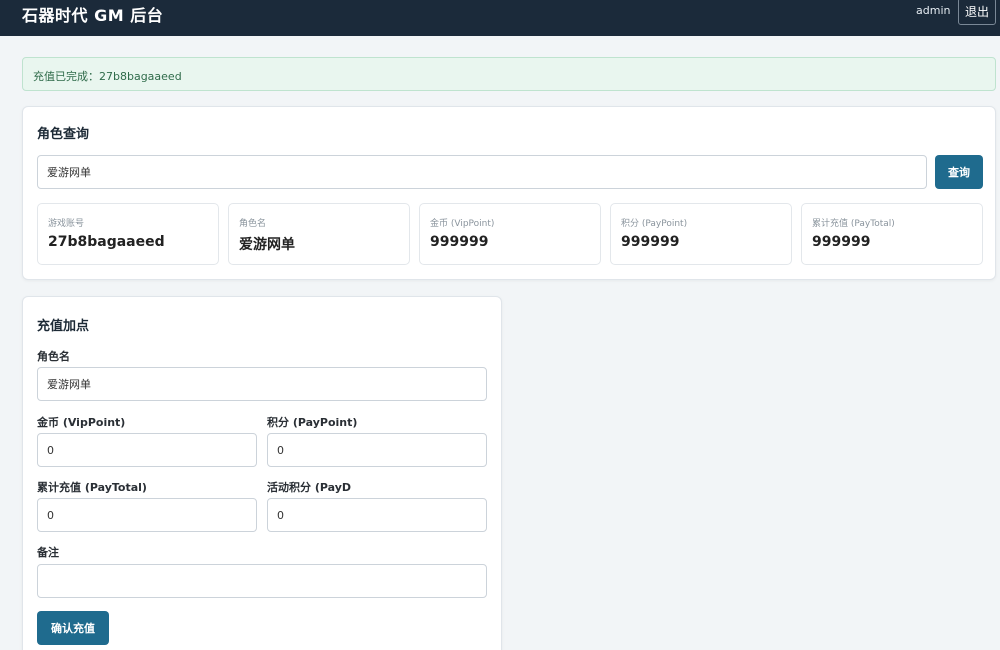  Describe the element at coordinates (280, 450) in the screenshot. I see `paypoint-value: 0` at that location.